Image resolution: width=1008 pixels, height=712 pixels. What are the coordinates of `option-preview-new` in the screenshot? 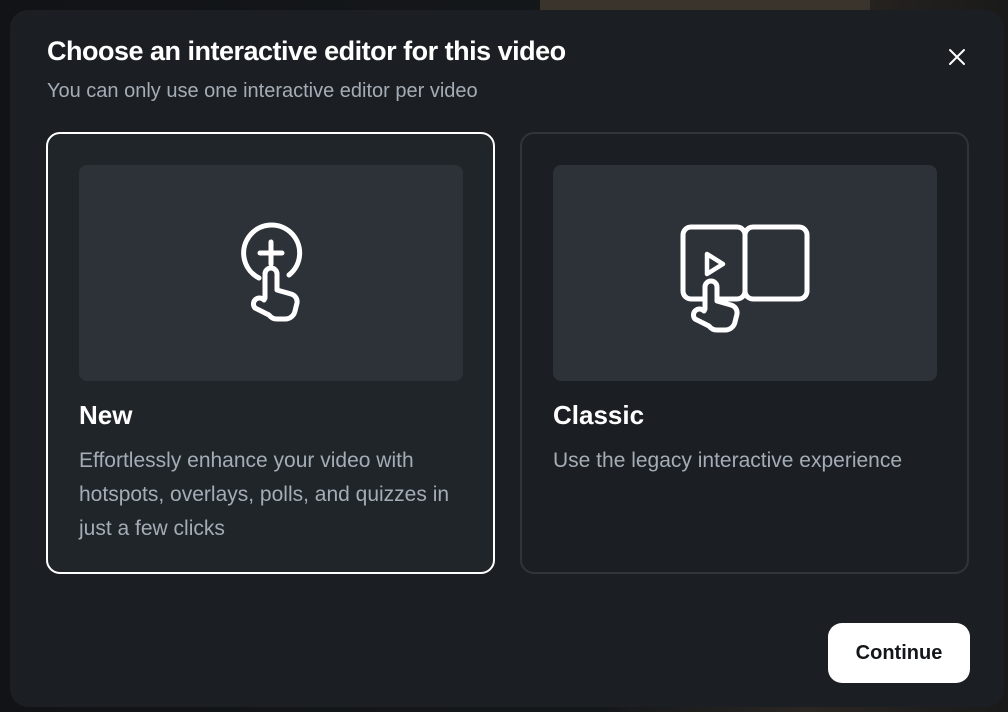 It's located at (271, 273).